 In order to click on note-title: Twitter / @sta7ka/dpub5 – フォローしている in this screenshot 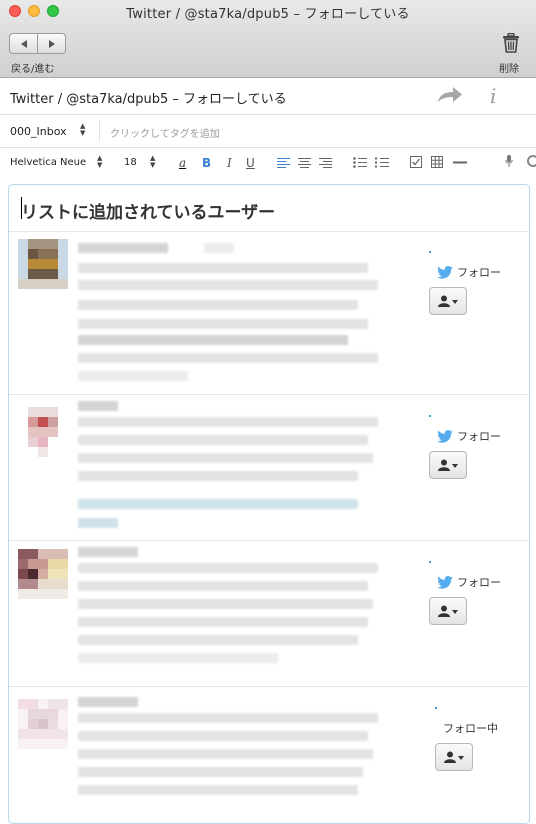, I will do `click(148, 97)`.